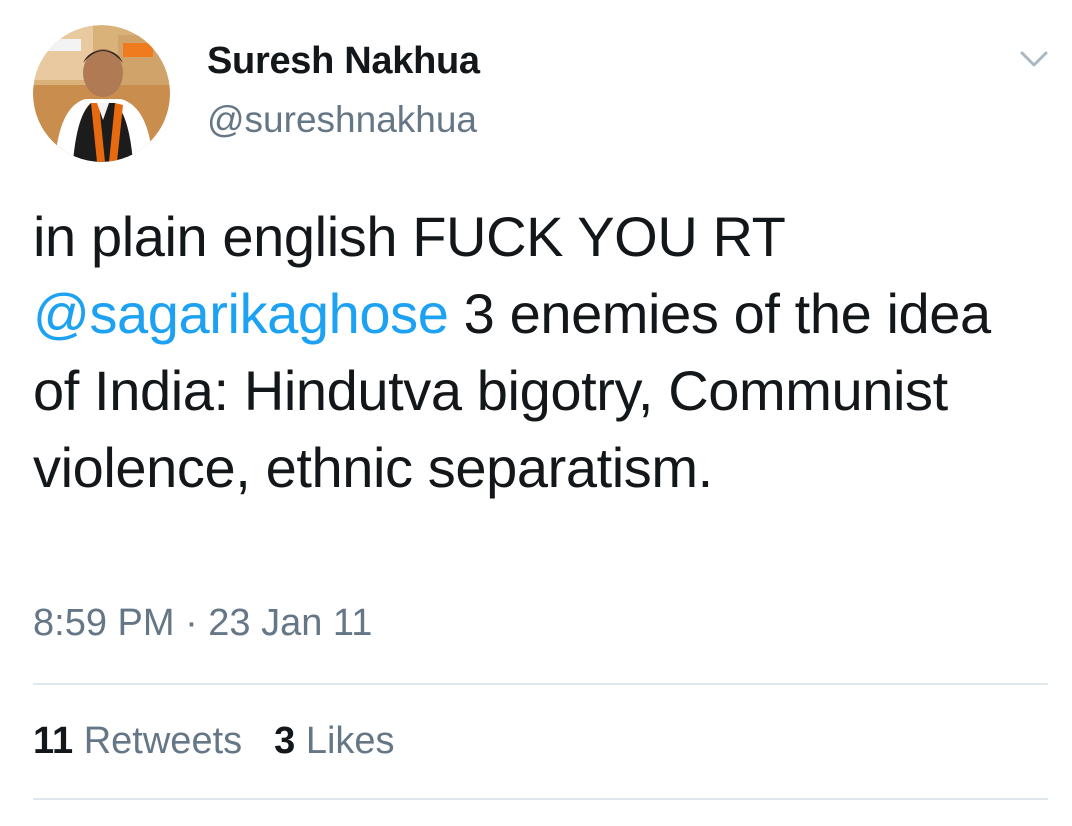 Image resolution: width=1072 pixels, height=826 pixels. What do you see at coordinates (409, 236) in the screenshot?
I see `tweet-text-before: in plain english FUCK YOU RT` at bounding box center [409, 236].